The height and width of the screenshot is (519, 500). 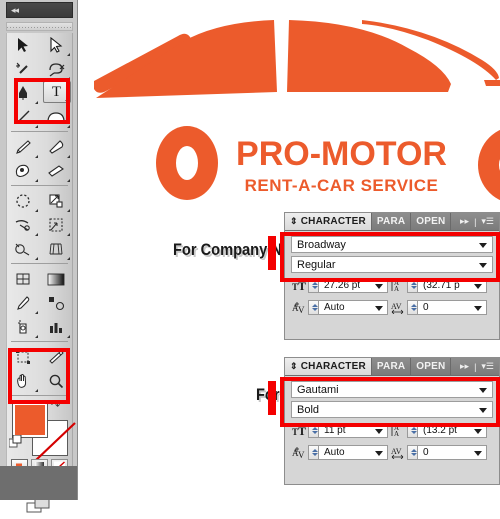 I want to click on perspective-grid-tool, so click(x=56, y=249).